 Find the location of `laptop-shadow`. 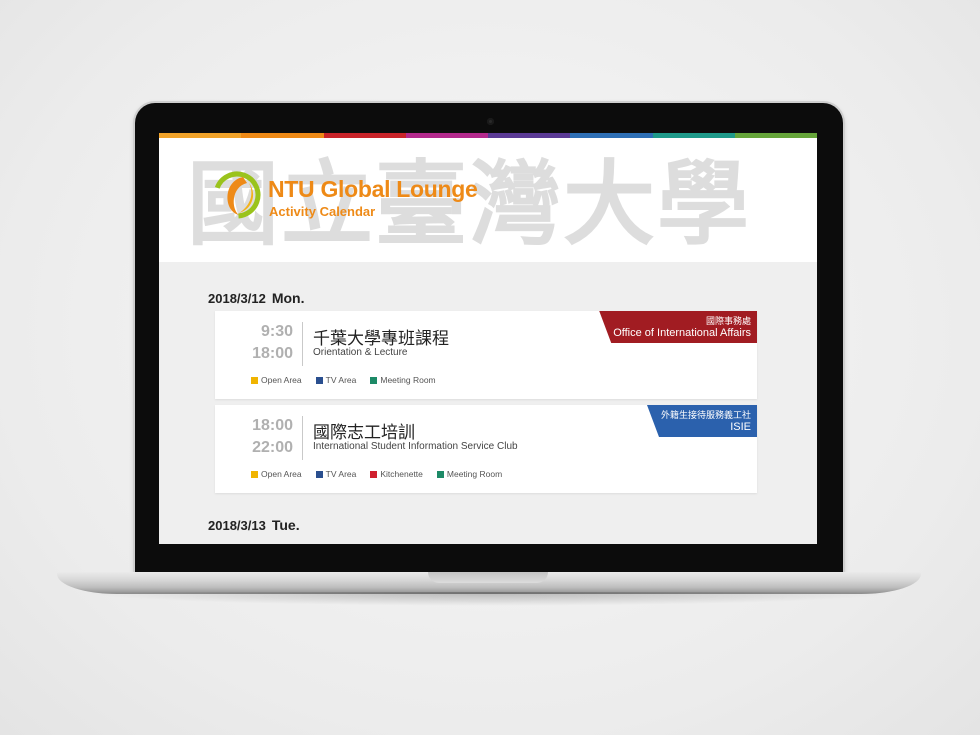

laptop-shadow is located at coordinates (490, 599).